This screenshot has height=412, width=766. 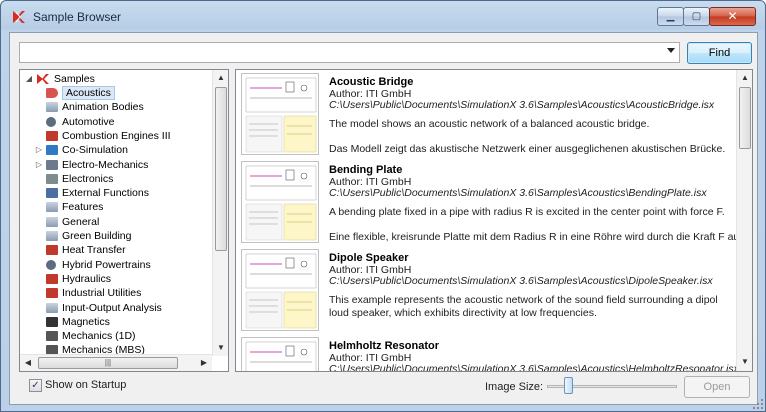 What do you see at coordinates (383, 16) in the screenshot?
I see `title-bar: Sample Browser ▁ ▢ ✕` at bounding box center [383, 16].